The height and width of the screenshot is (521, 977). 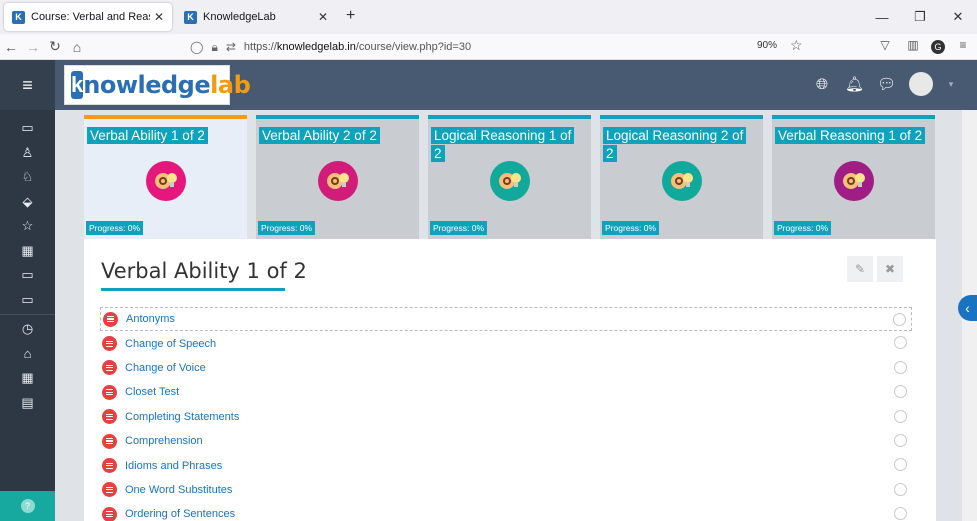 What do you see at coordinates (196, 47) in the screenshot?
I see `shield-icon: ◯` at bounding box center [196, 47].